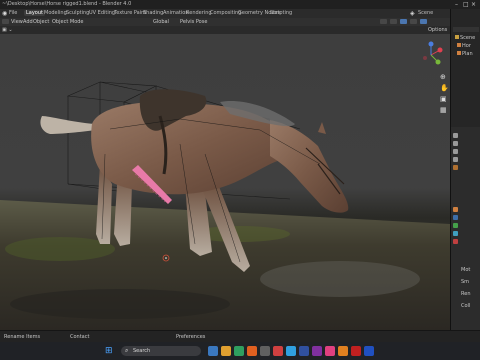  What do you see at coordinates (465, 306) in the screenshot?
I see `section-collection: Coll` at bounding box center [465, 306].